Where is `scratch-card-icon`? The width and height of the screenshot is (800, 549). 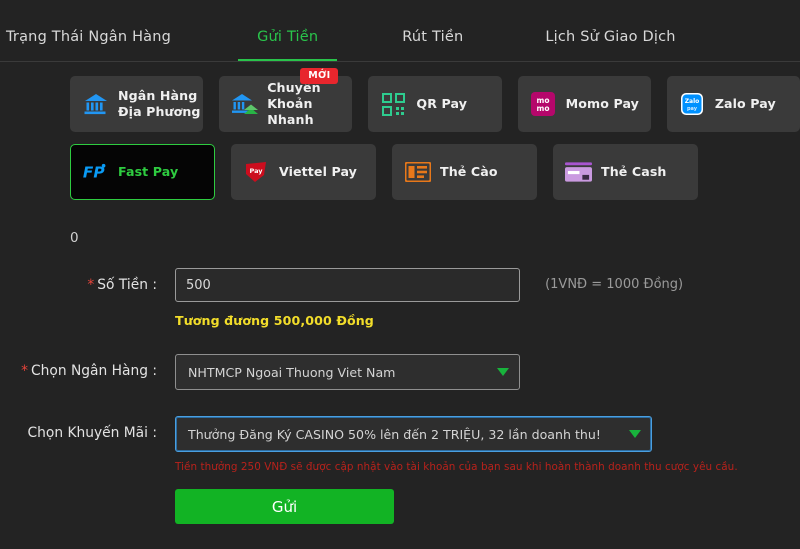
scratch-card-icon is located at coordinates (417, 172).